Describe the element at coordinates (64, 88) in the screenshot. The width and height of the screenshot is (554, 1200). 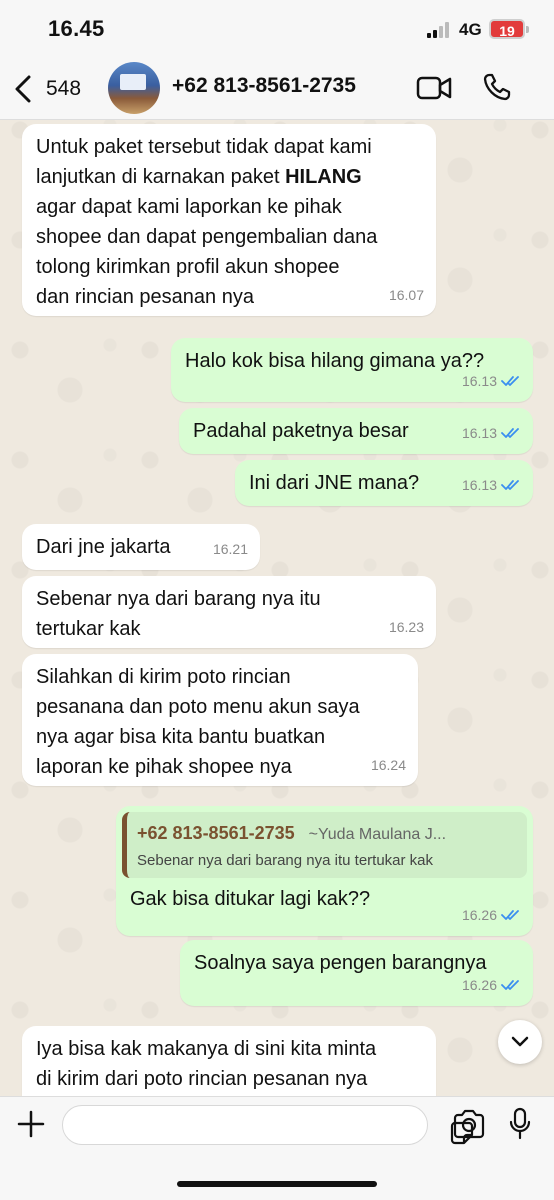
I see `unread-count: 548` at that location.